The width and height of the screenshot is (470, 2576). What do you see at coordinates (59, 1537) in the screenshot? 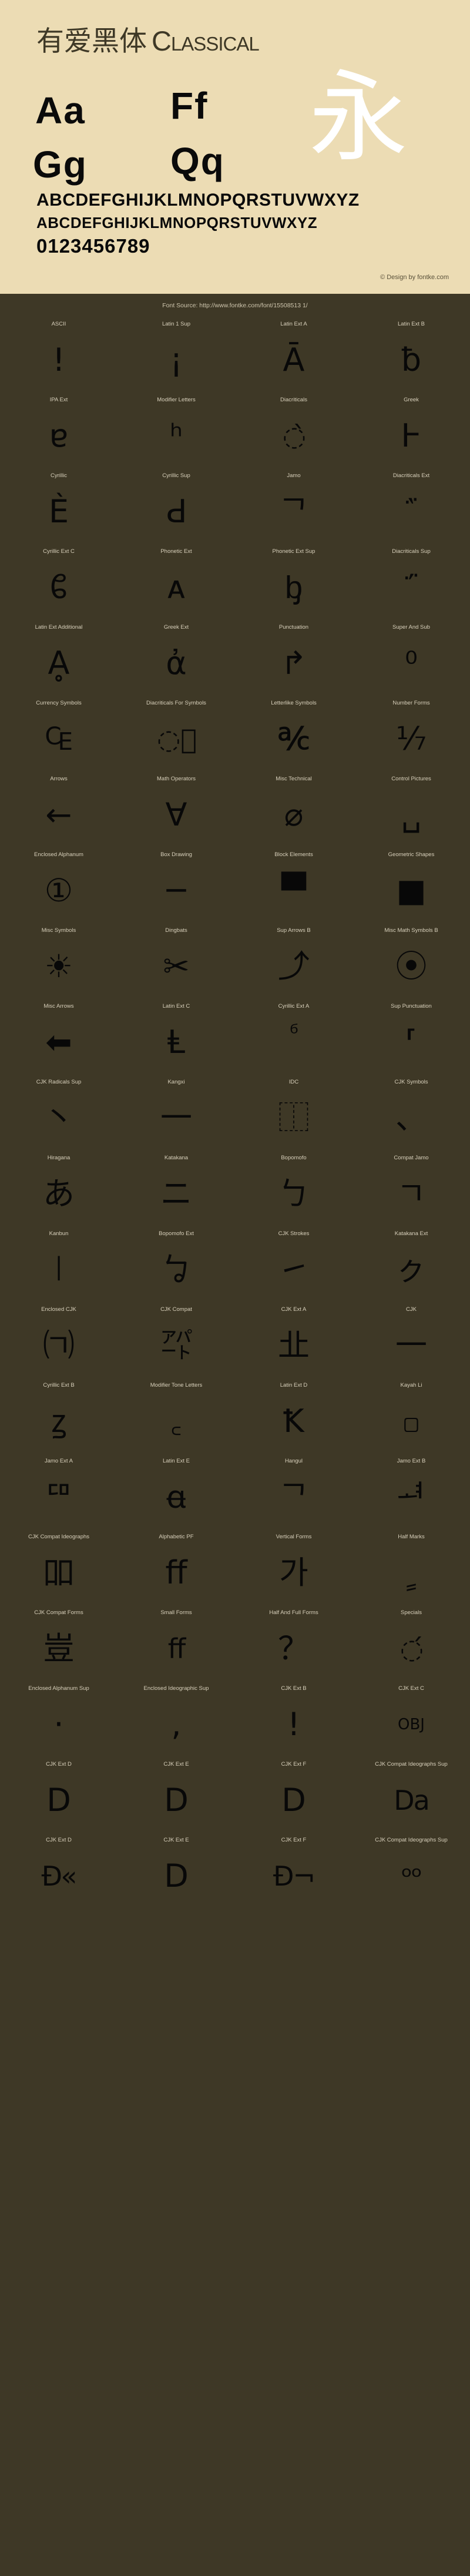
I see `unicode-block-label: CJK Compat Ideographs` at bounding box center [59, 1537].